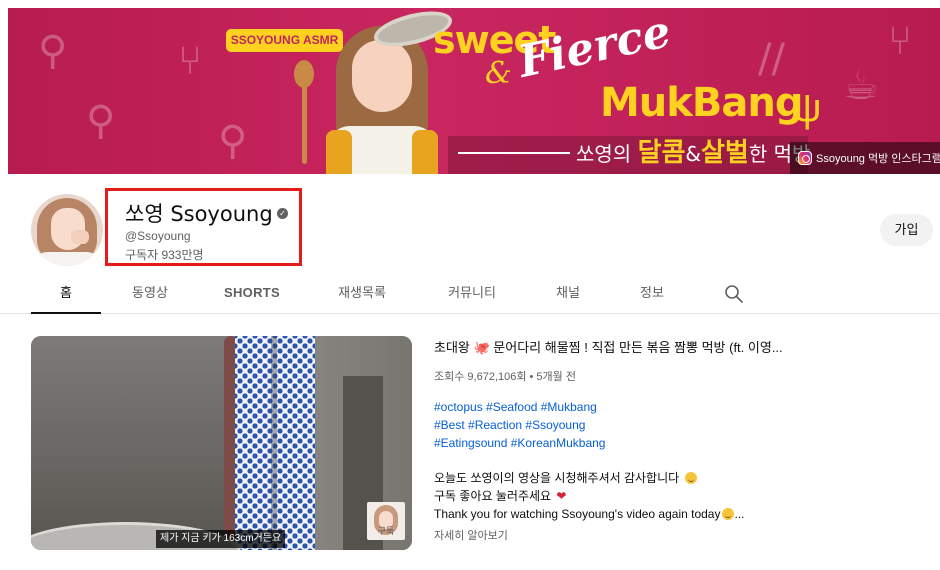 This screenshot has width=940, height=570. What do you see at coordinates (734, 294) in the screenshot?
I see `search-icon` at bounding box center [734, 294].